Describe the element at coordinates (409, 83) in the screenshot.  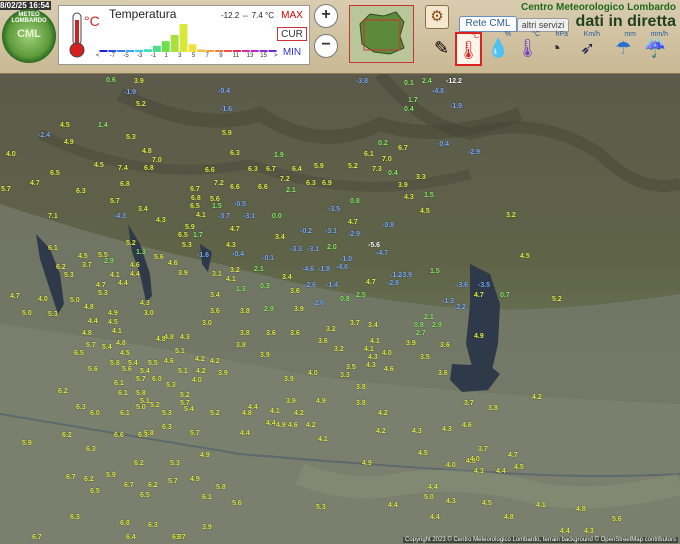
I see `station-value: 0.1` at that location.